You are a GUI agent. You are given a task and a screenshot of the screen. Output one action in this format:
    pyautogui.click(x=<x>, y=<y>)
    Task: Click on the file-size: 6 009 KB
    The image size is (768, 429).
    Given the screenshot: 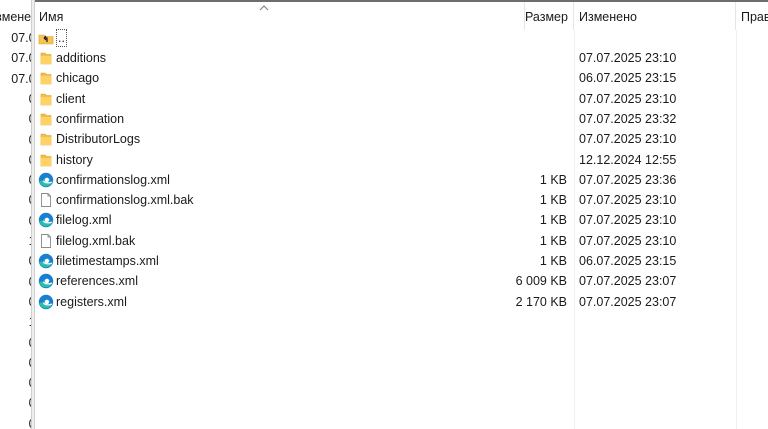 What is the action you would take?
    pyautogui.click(x=541, y=281)
    